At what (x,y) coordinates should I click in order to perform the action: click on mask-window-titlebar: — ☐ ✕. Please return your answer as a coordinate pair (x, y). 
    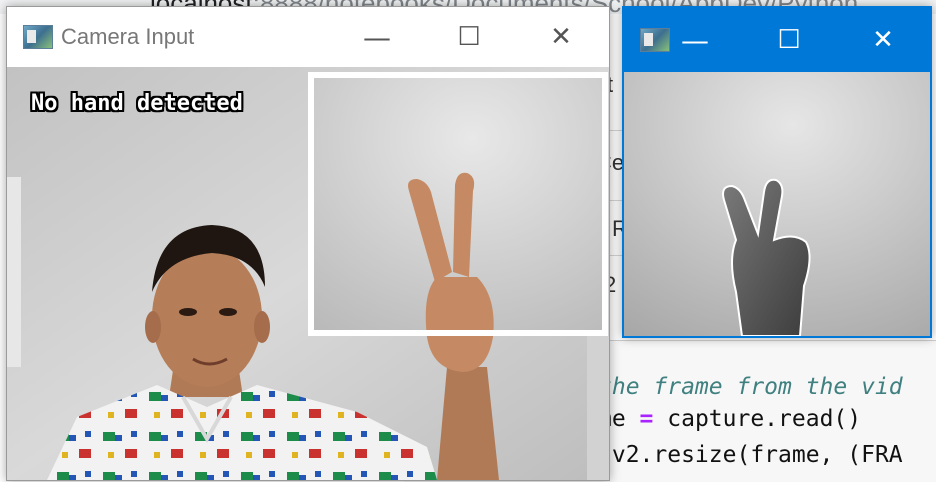
    Looking at the image, I should click on (777, 40).